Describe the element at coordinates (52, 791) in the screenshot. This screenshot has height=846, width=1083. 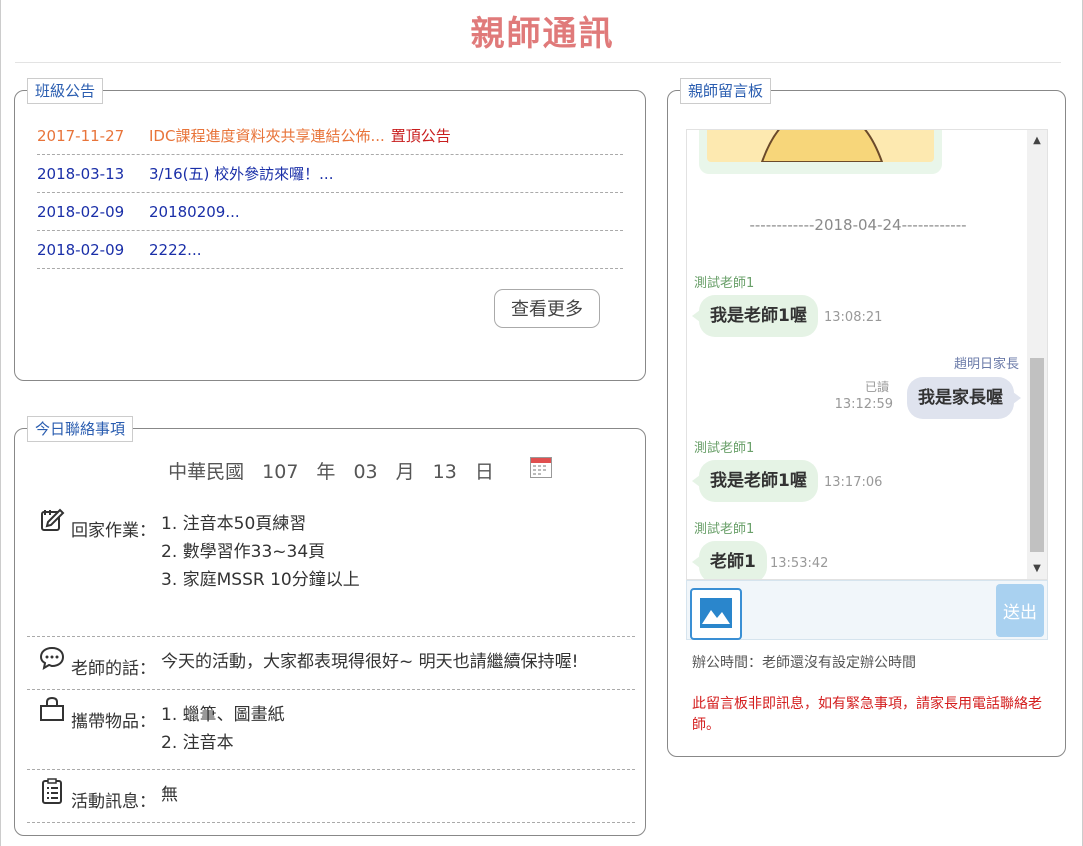
I see `clipboard-icon` at that location.